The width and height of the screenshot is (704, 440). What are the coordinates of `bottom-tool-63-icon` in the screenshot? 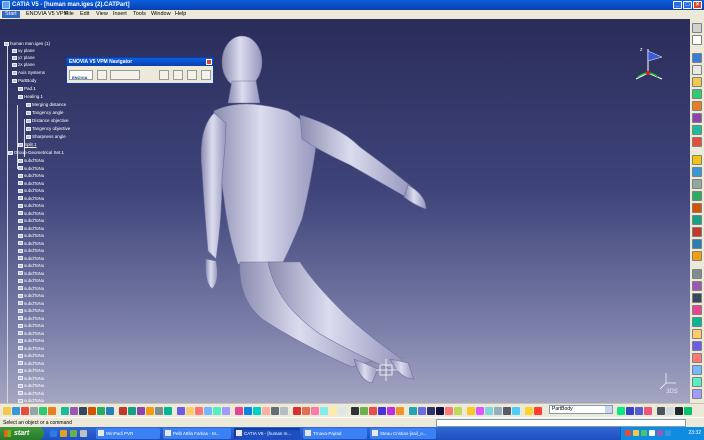 It's located at (679, 411).